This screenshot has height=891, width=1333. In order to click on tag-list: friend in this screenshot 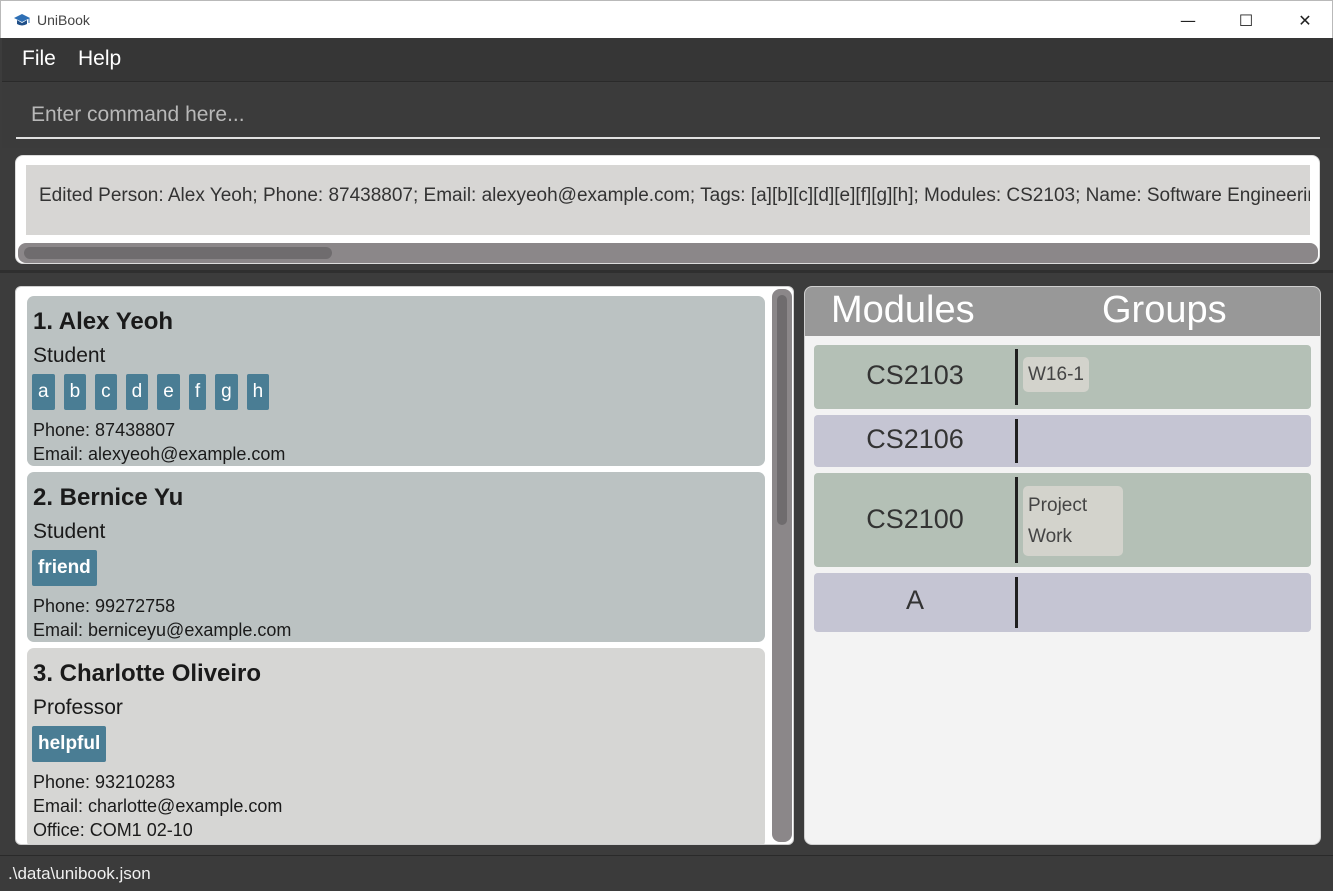, I will do `click(64, 568)`.